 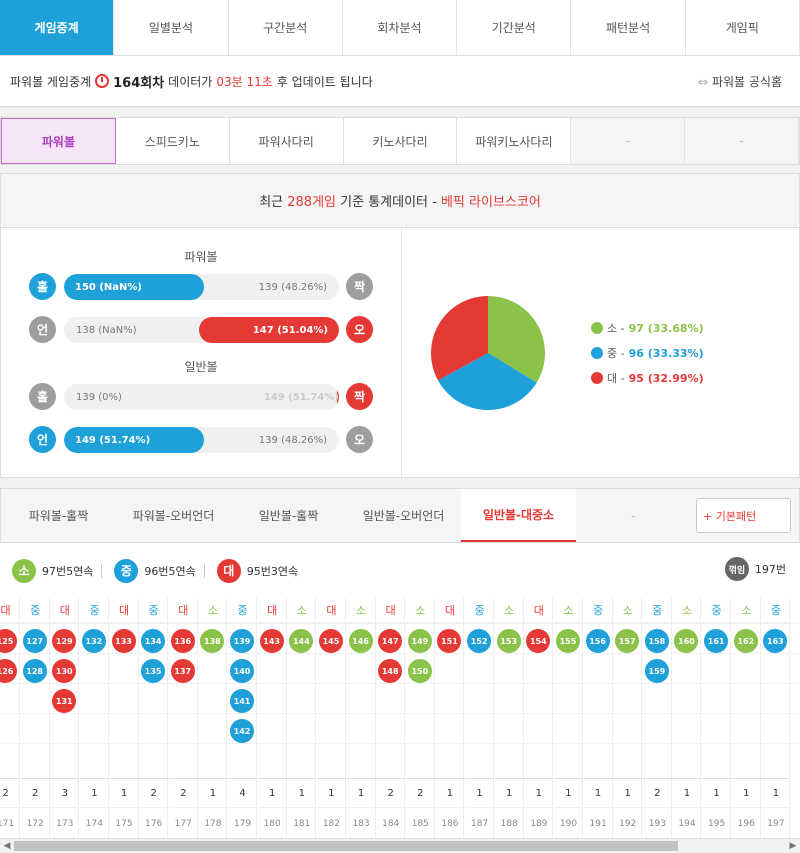 I want to click on tab-pattern-1: 파워볼-오버언더, so click(x=173, y=515).